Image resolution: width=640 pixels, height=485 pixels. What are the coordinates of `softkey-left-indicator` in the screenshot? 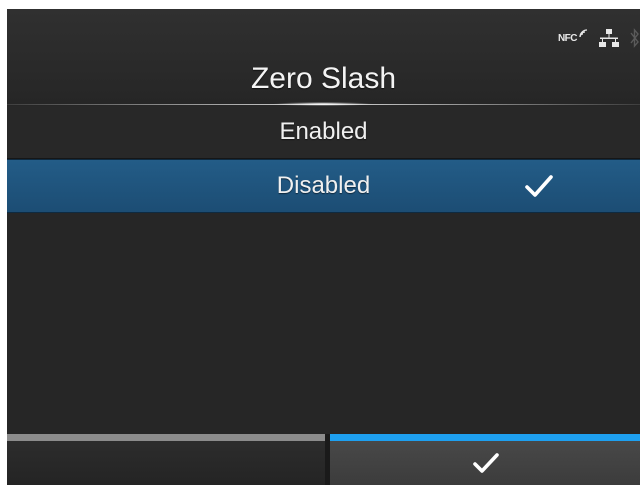 It's located at (166, 437).